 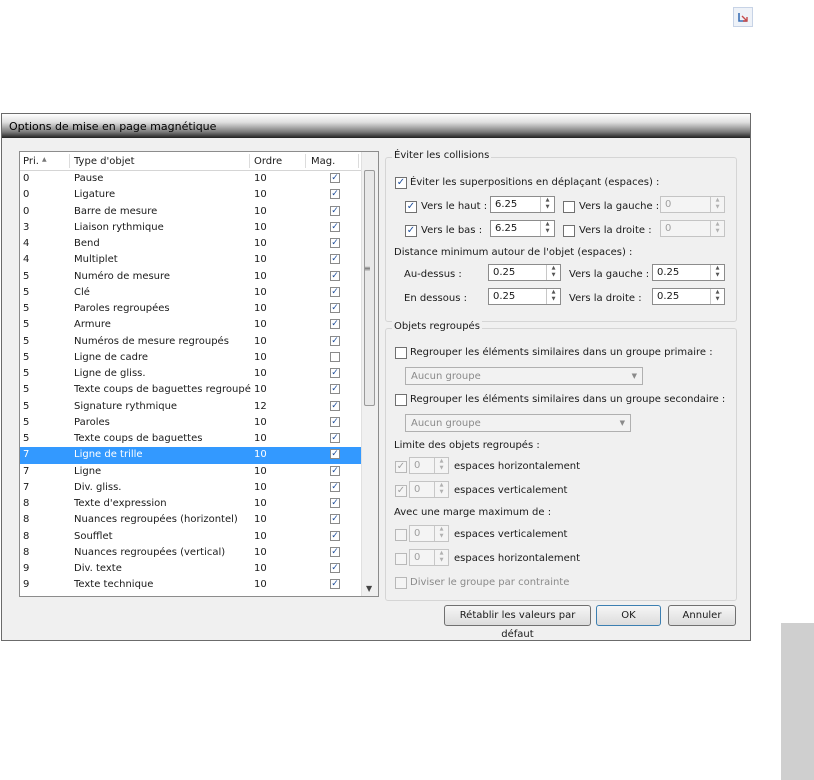 What do you see at coordinates (191, 342) in the screenshot?
I see `table-row: 5 Numéros de mesure regroupés 10 ✓` at bounding box center [191, 342].